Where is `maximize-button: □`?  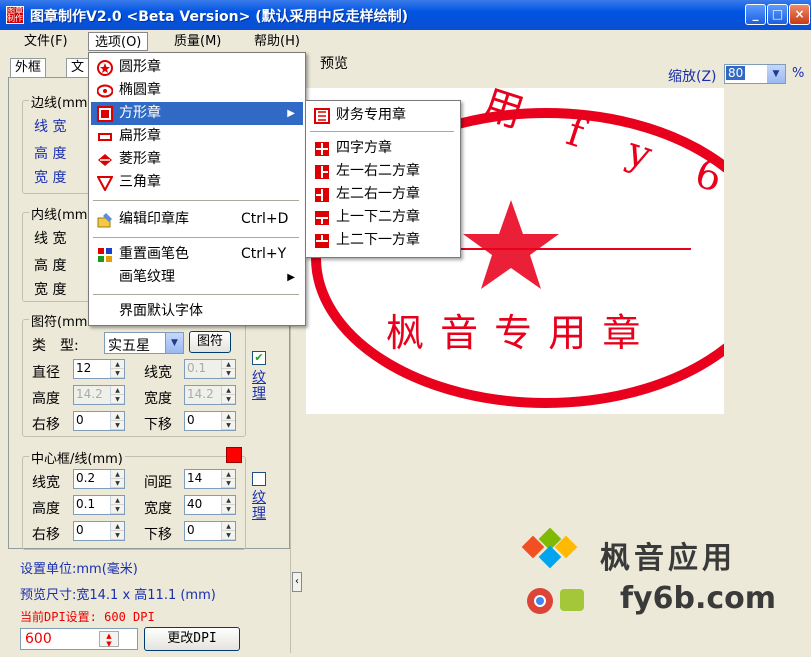
maximize-button: □ is located at coordinates (777, 14).